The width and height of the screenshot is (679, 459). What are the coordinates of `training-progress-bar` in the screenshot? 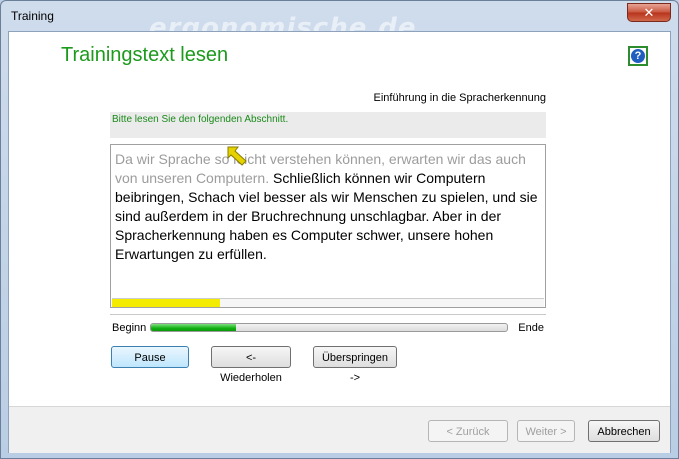 It's located at (329, 327).